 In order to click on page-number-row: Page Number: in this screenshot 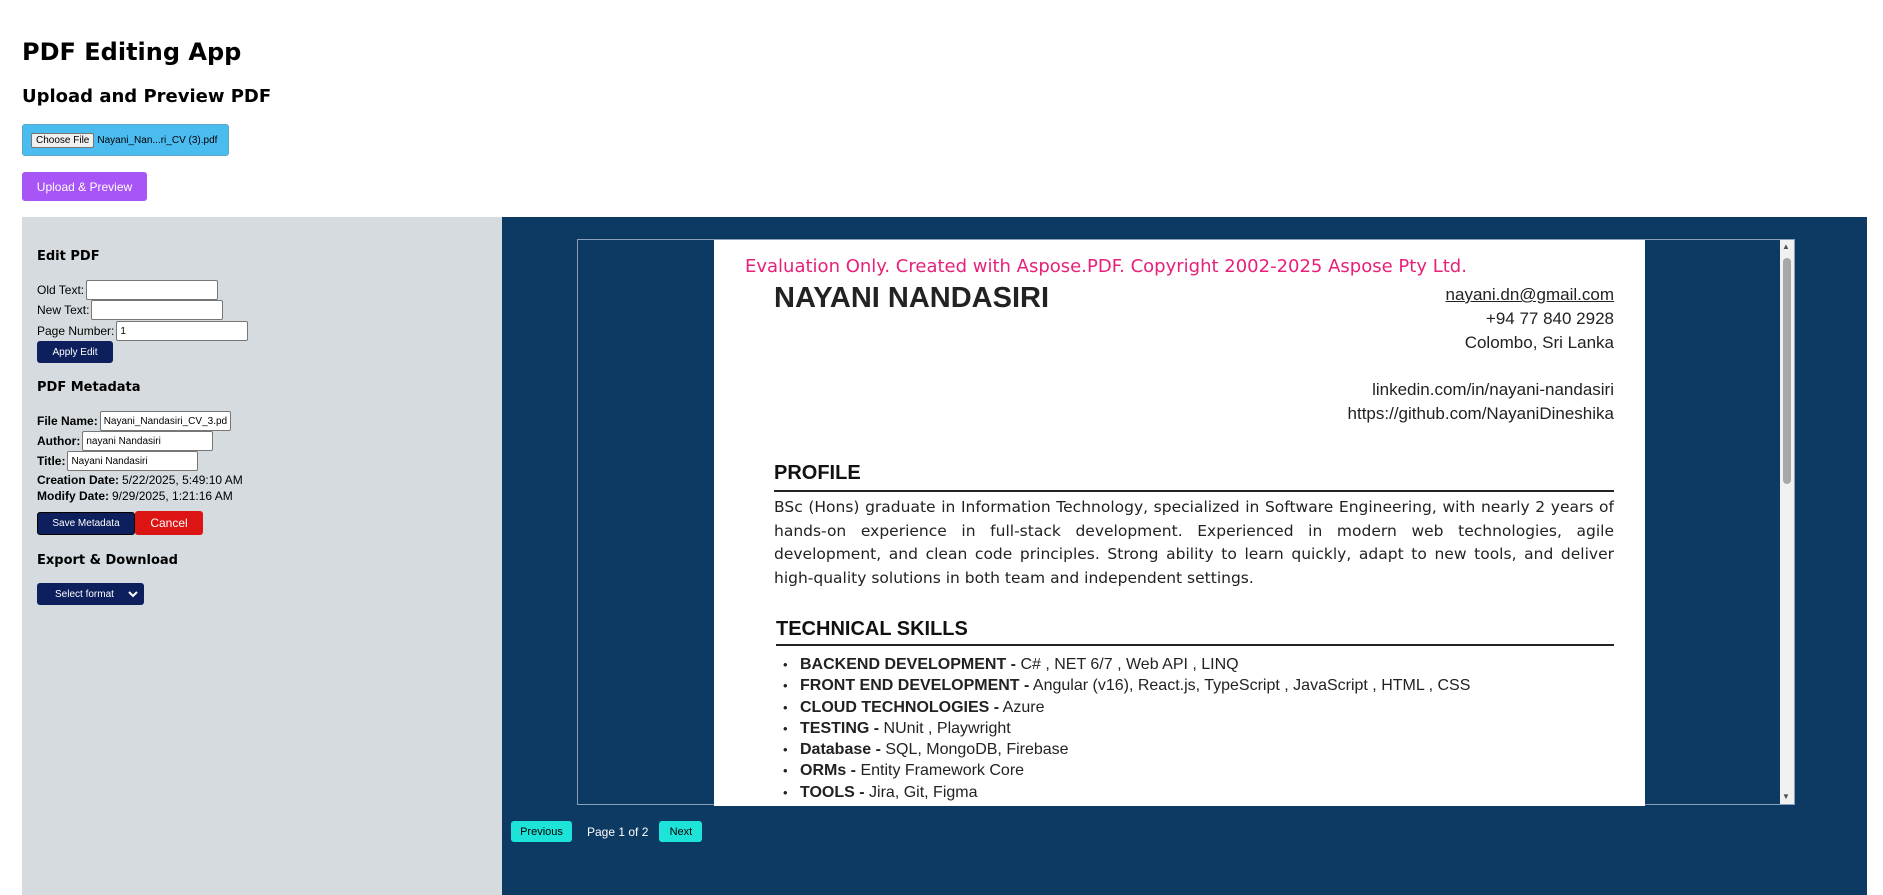, I will do `click(143, 331)`.